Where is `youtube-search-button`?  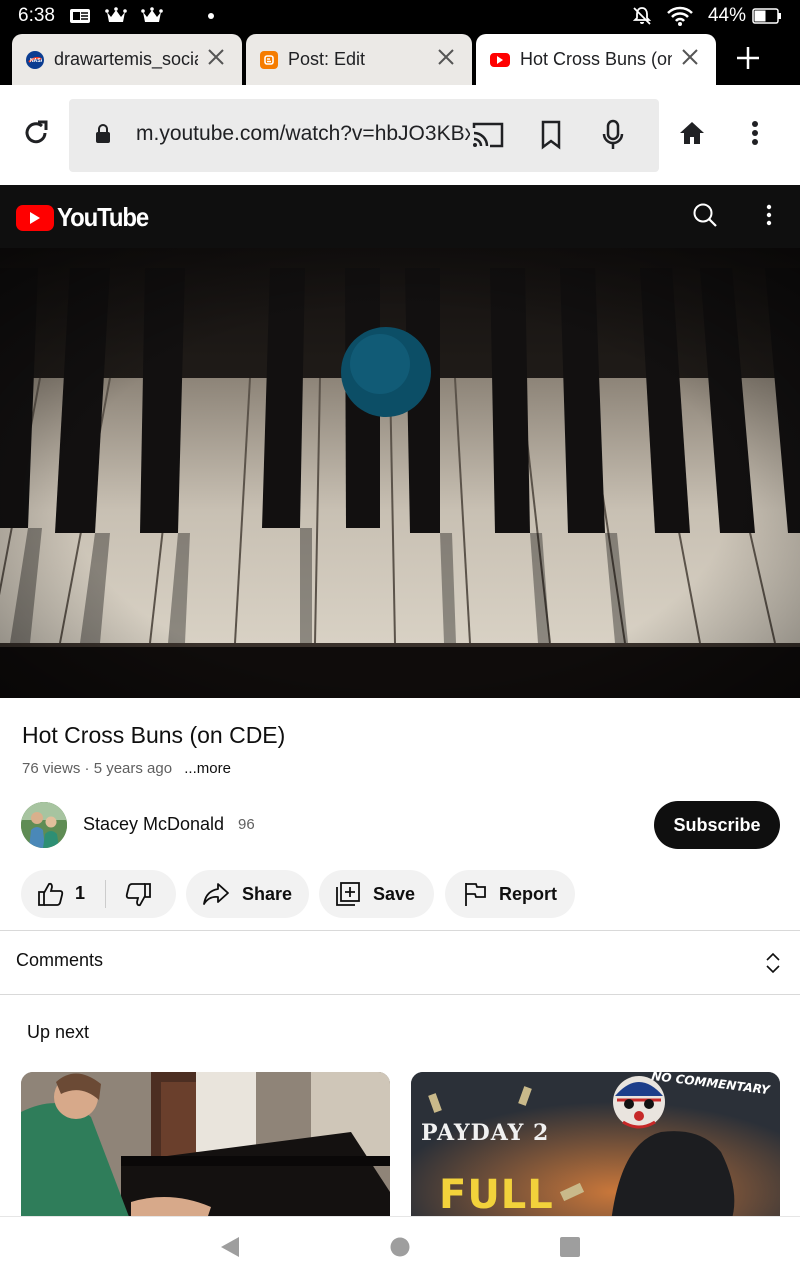
youtube-search-button is located at coordinates (705, 217).